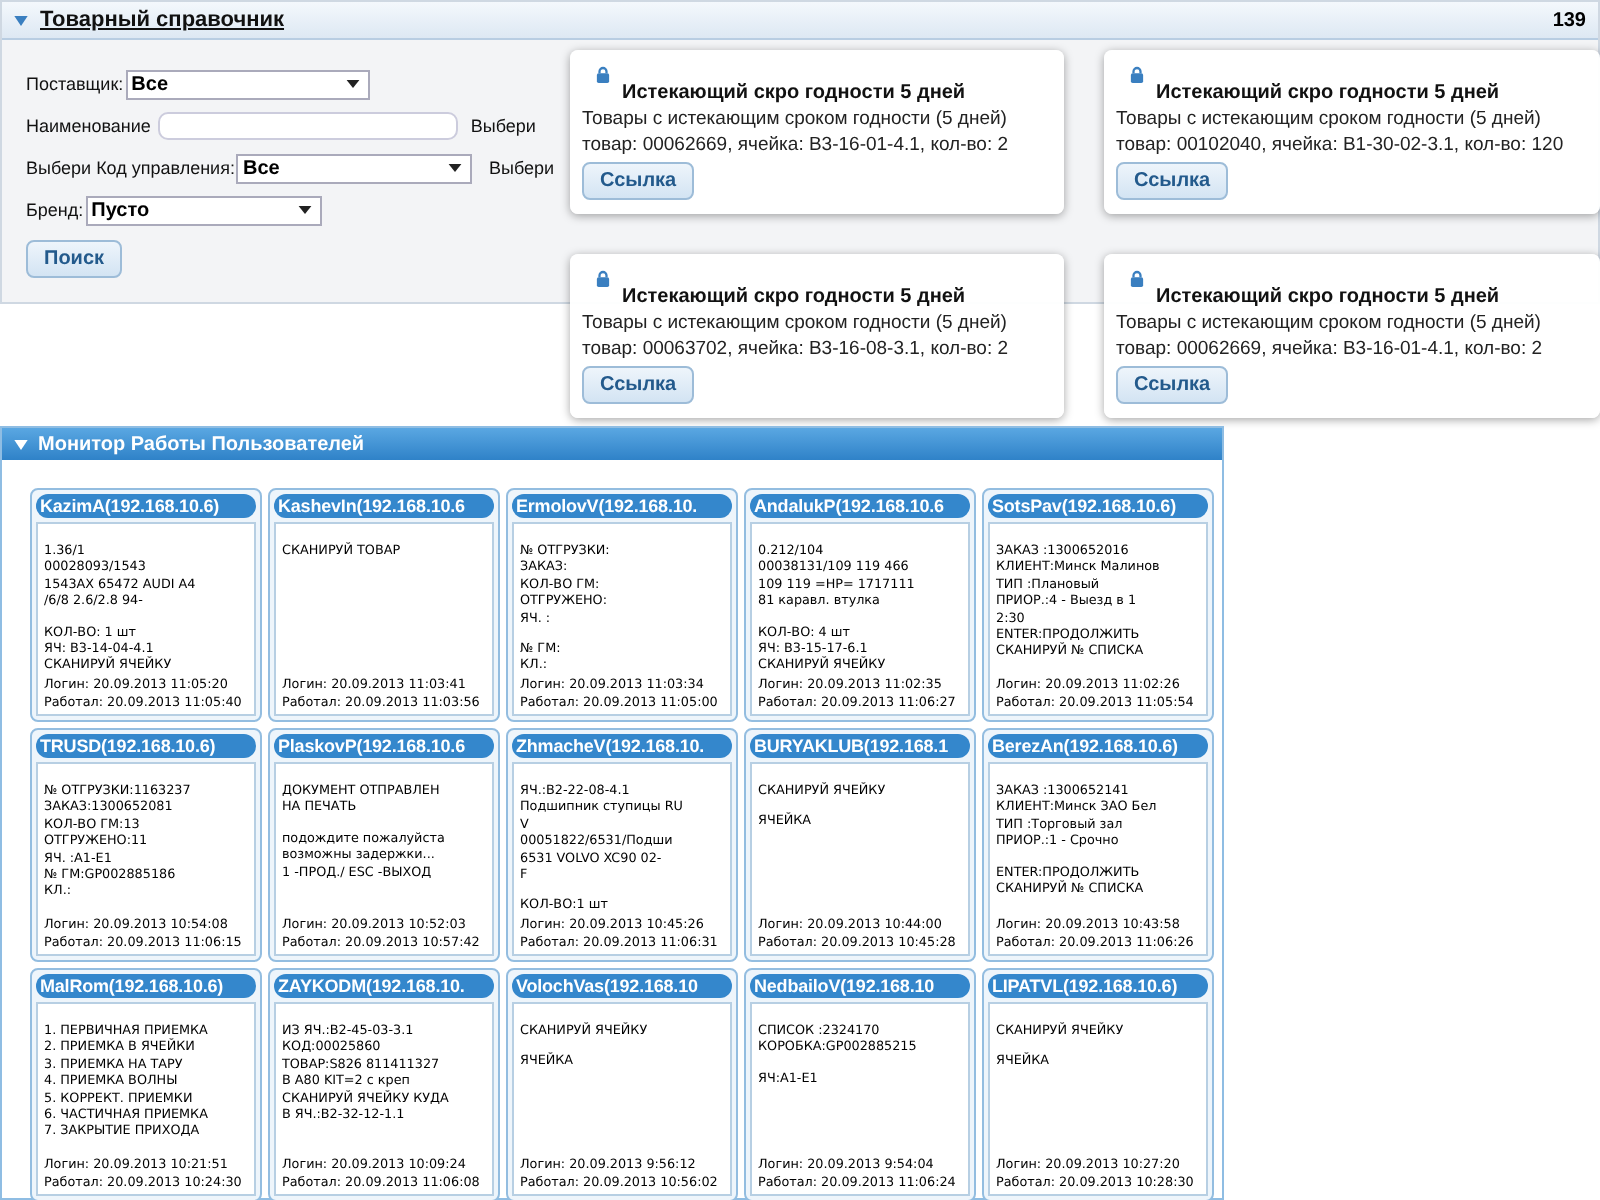 This screenshot has height=1200, width=1600. Describe the element at coordinates (1569, 20) in the screenshot. I see `item-count: 139` at that location.